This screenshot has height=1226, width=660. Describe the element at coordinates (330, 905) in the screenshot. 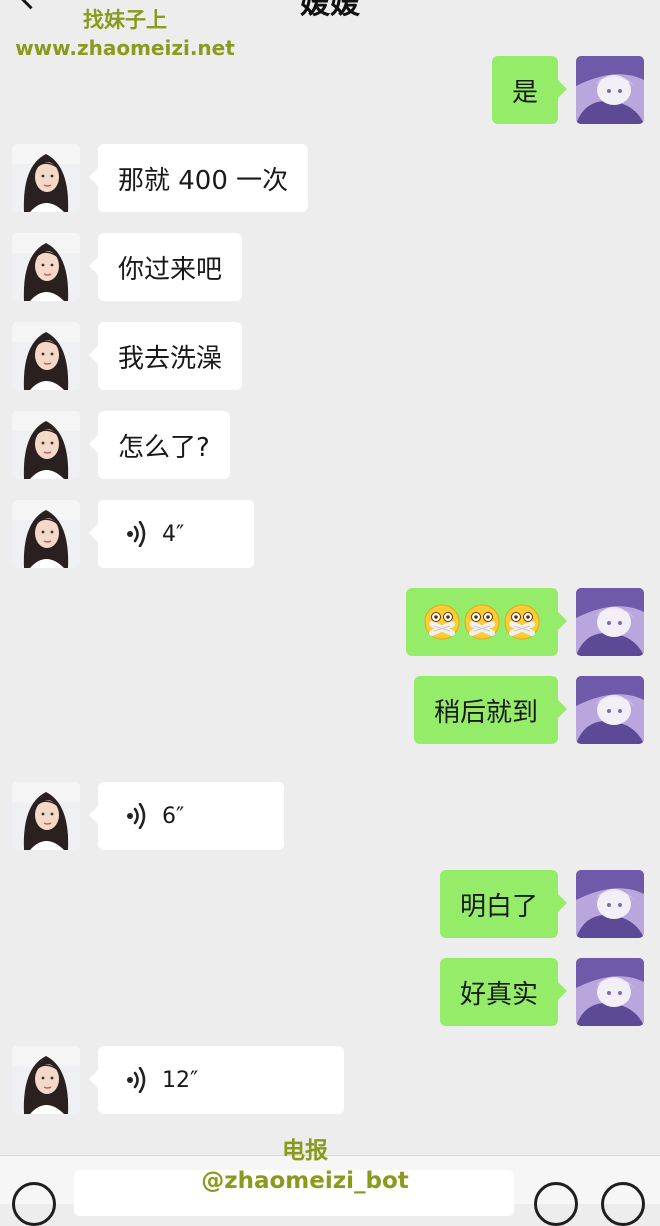

I see `message-outgoing: 明白了` at that location.